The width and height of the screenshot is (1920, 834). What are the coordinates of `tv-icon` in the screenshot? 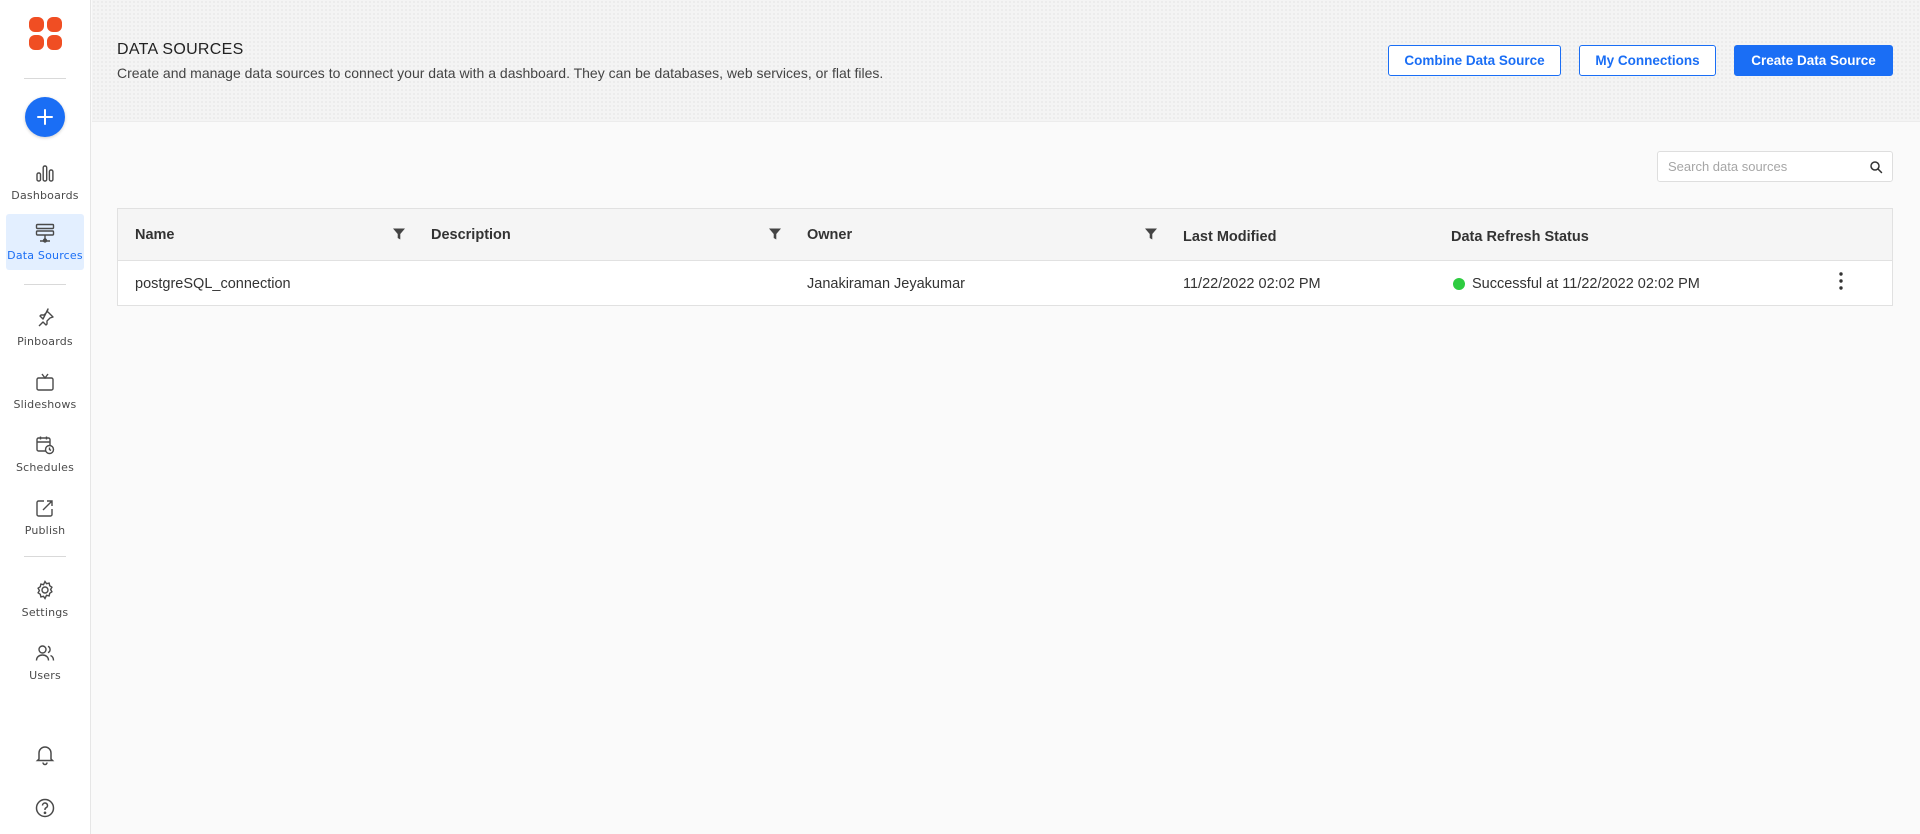 It's located at (45, 382).